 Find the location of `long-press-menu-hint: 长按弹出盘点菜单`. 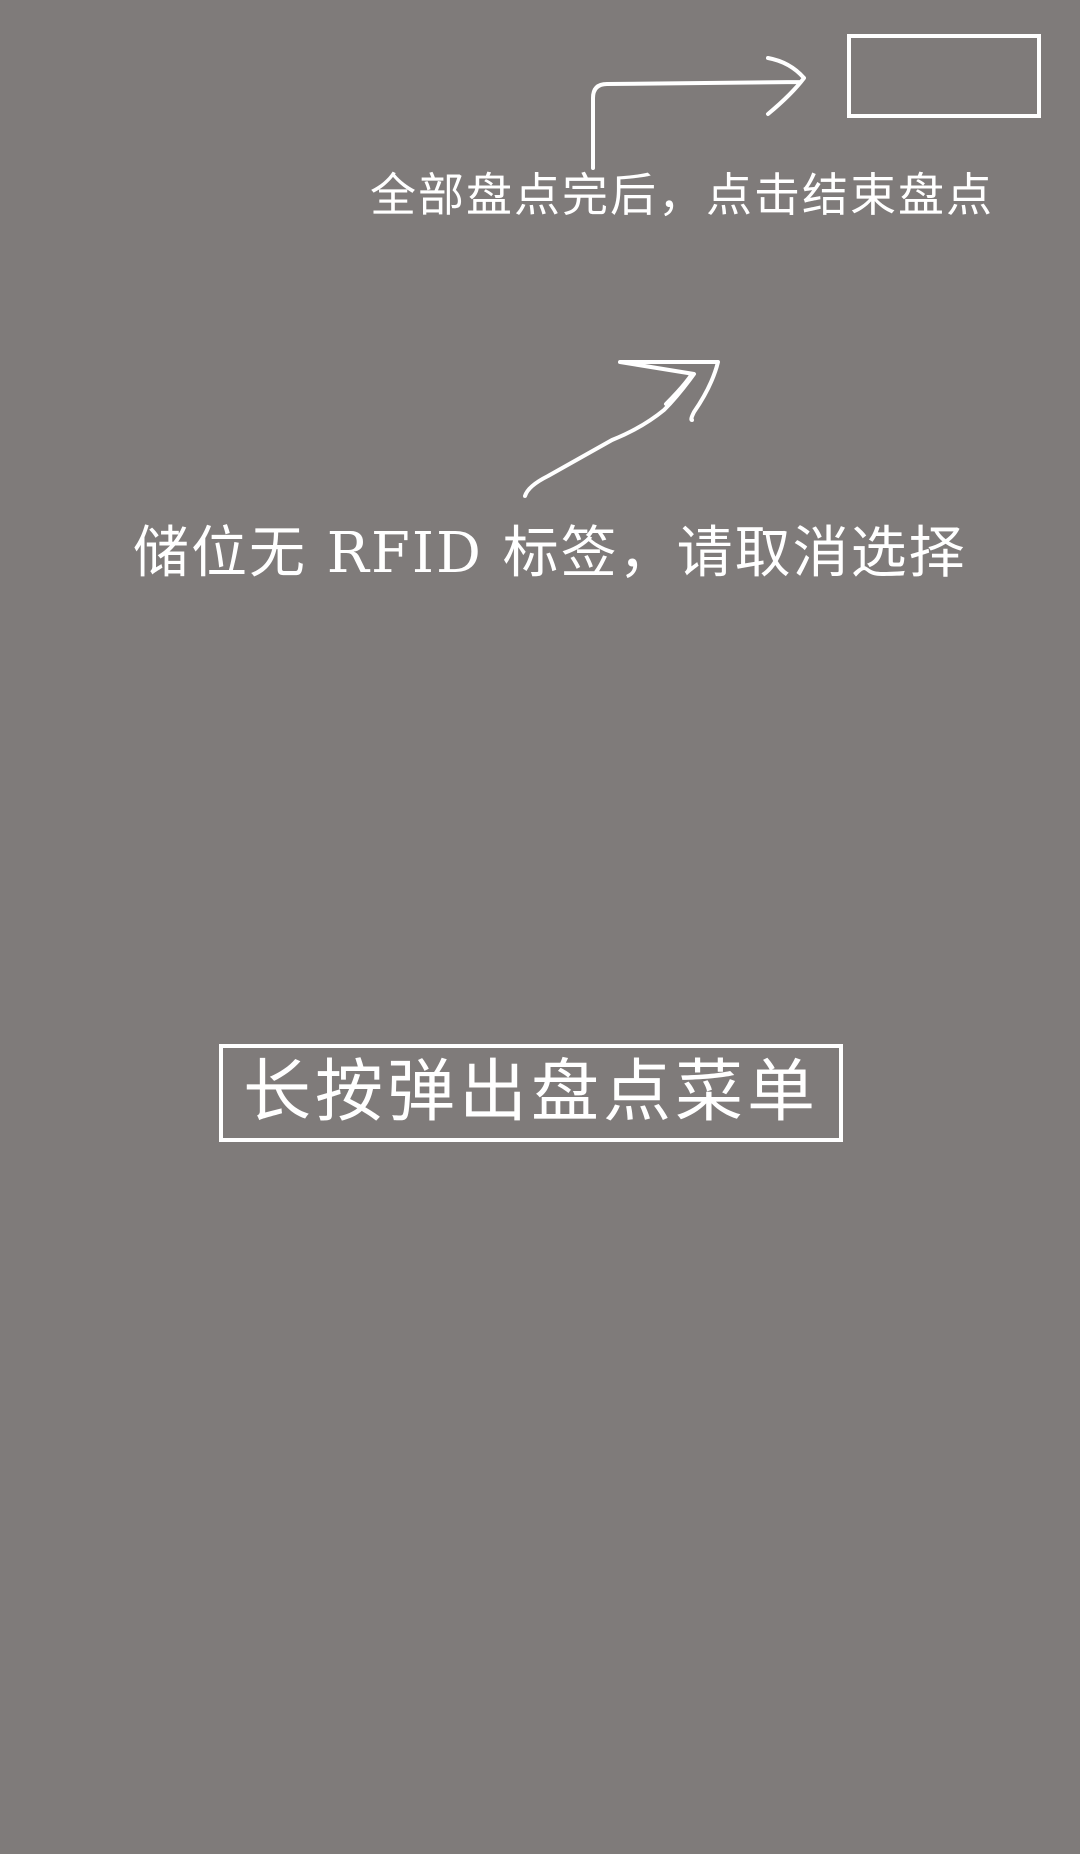

long-press-menu-hint: 长按弹出盘点菜单 is located at coordinates (531, 1093).